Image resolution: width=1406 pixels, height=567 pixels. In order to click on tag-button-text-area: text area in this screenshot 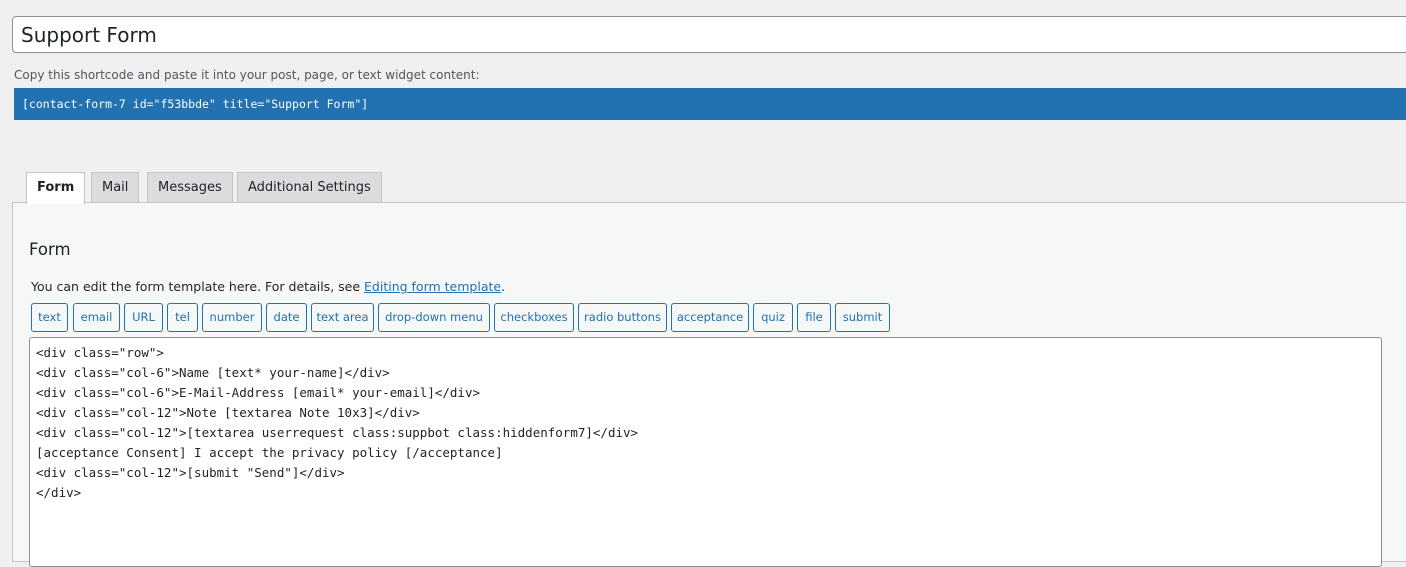, I will do `click(342, 317)`.